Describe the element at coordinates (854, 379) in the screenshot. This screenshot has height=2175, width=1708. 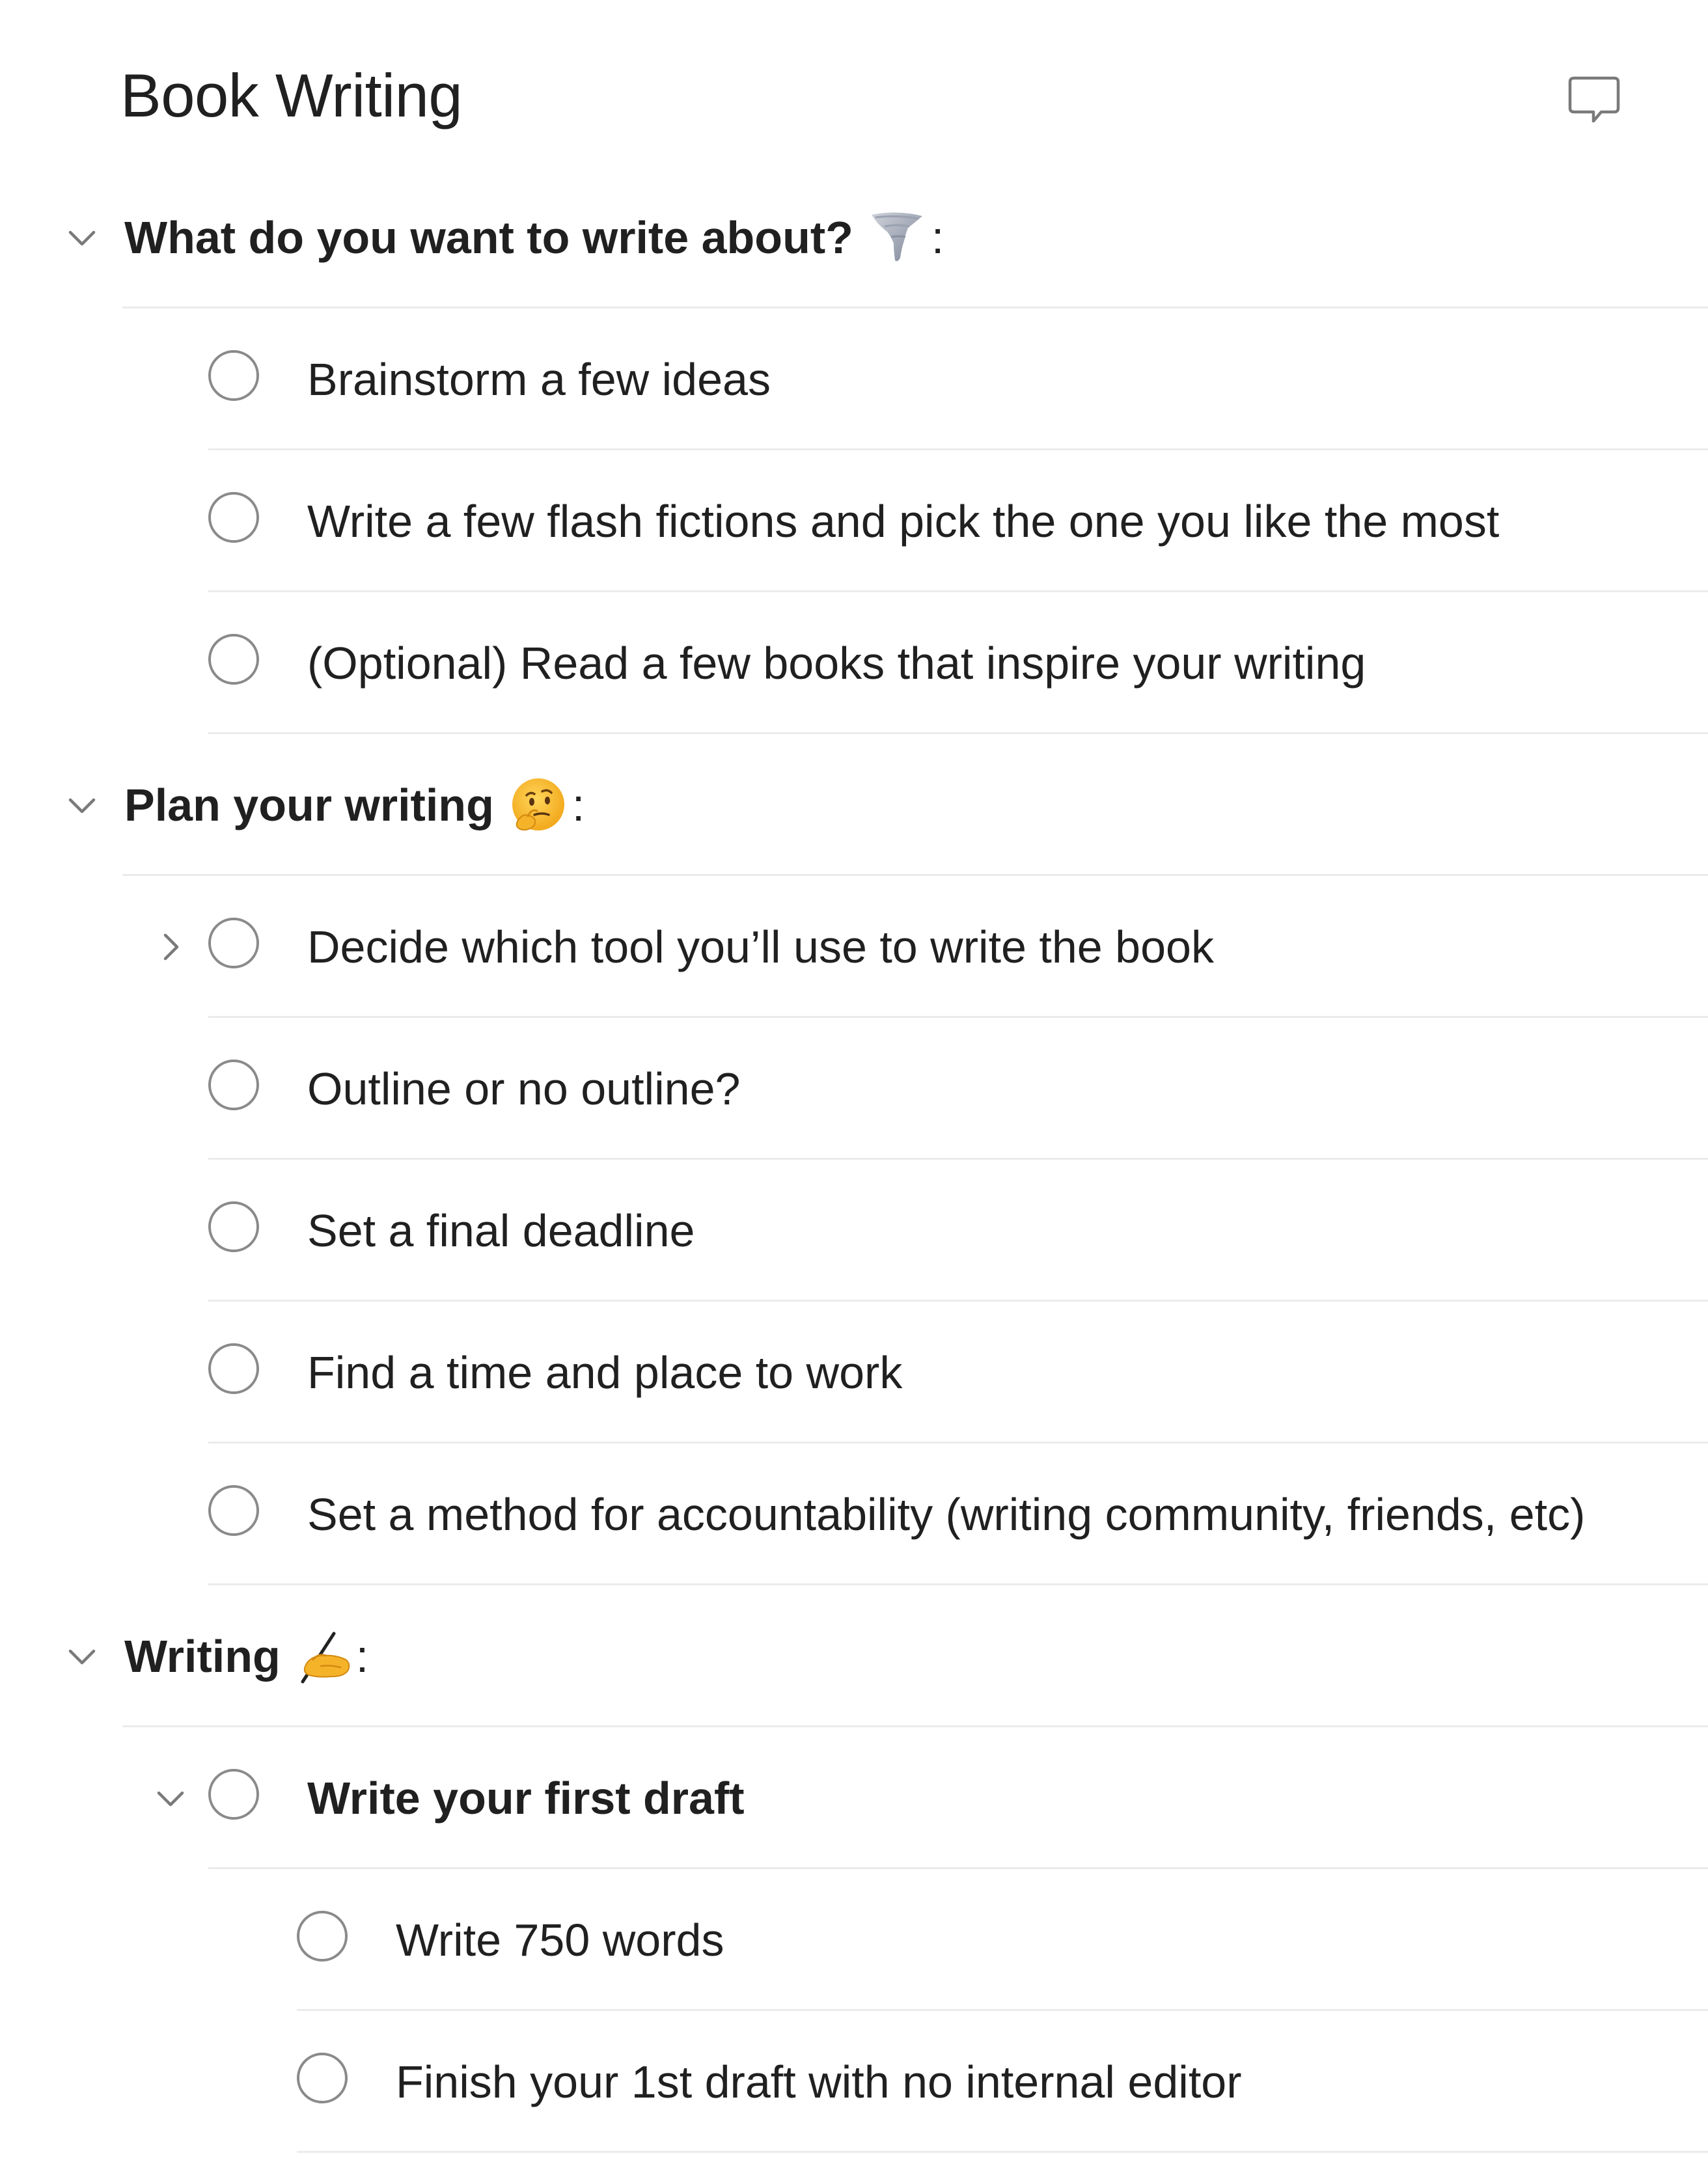
I see `task-row: Brainstorm a few ideas` at that location.